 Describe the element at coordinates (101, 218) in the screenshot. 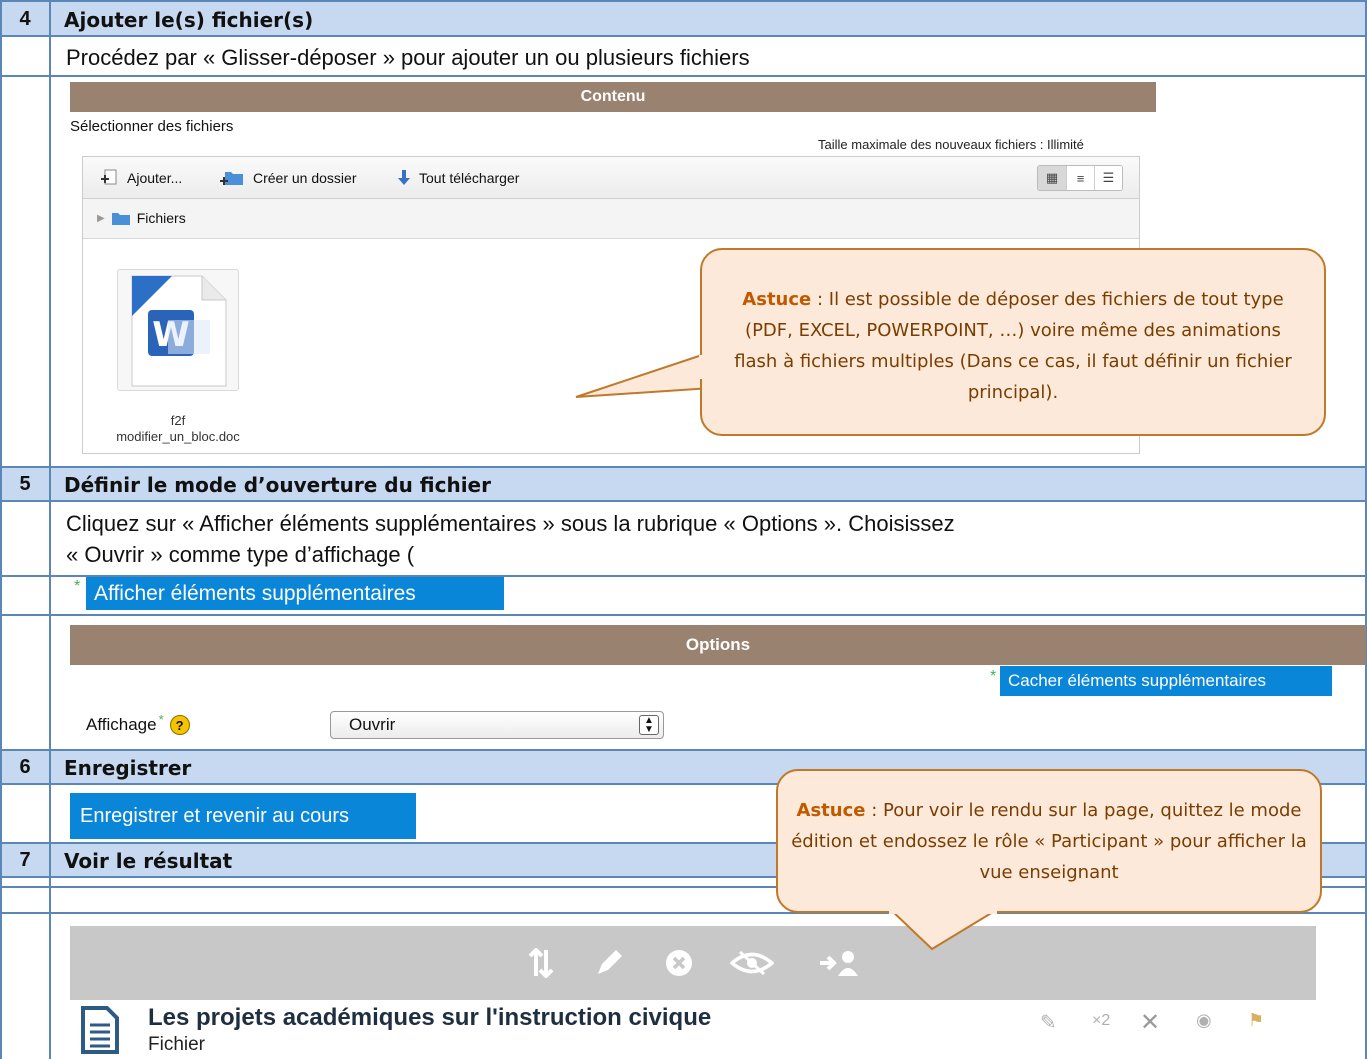

I see `expand-arrow-icon: ▶` at that location.